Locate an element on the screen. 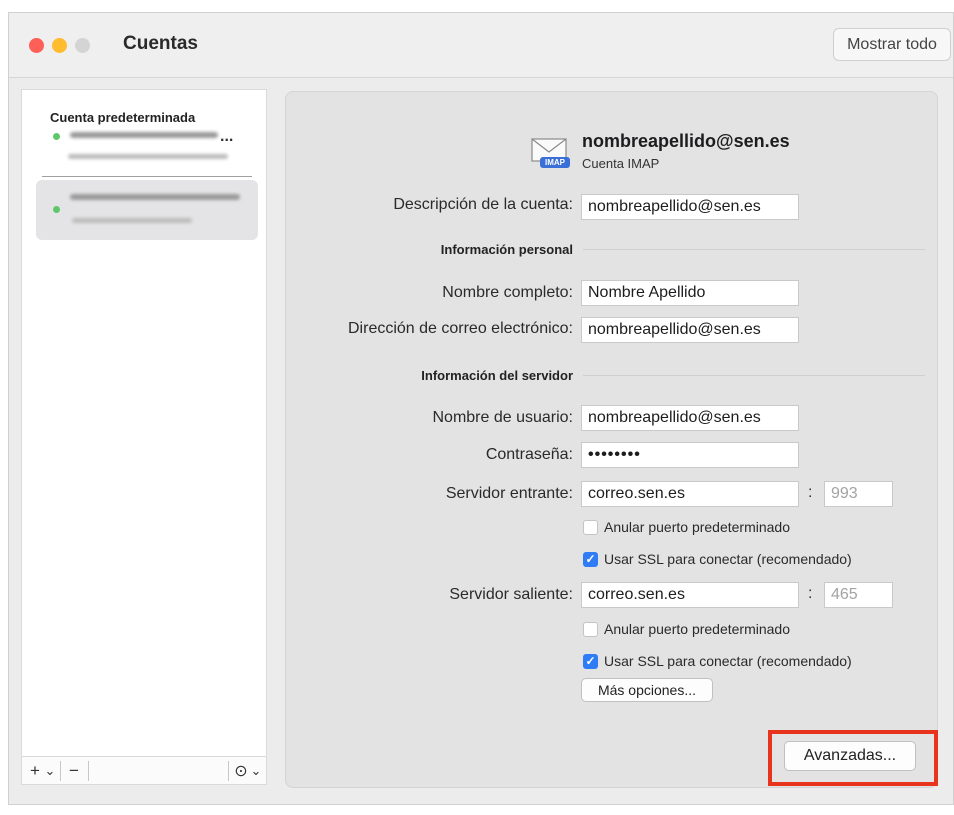  personal-info-section-title: Información personal is located at coordinates (506, 249).